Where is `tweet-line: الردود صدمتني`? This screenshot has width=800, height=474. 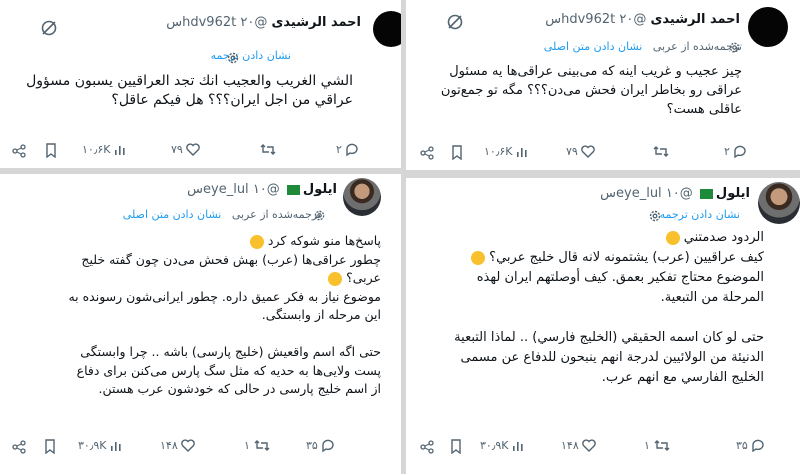
tweet-line: الردود صدمتني is located at coordinates (589, 238).